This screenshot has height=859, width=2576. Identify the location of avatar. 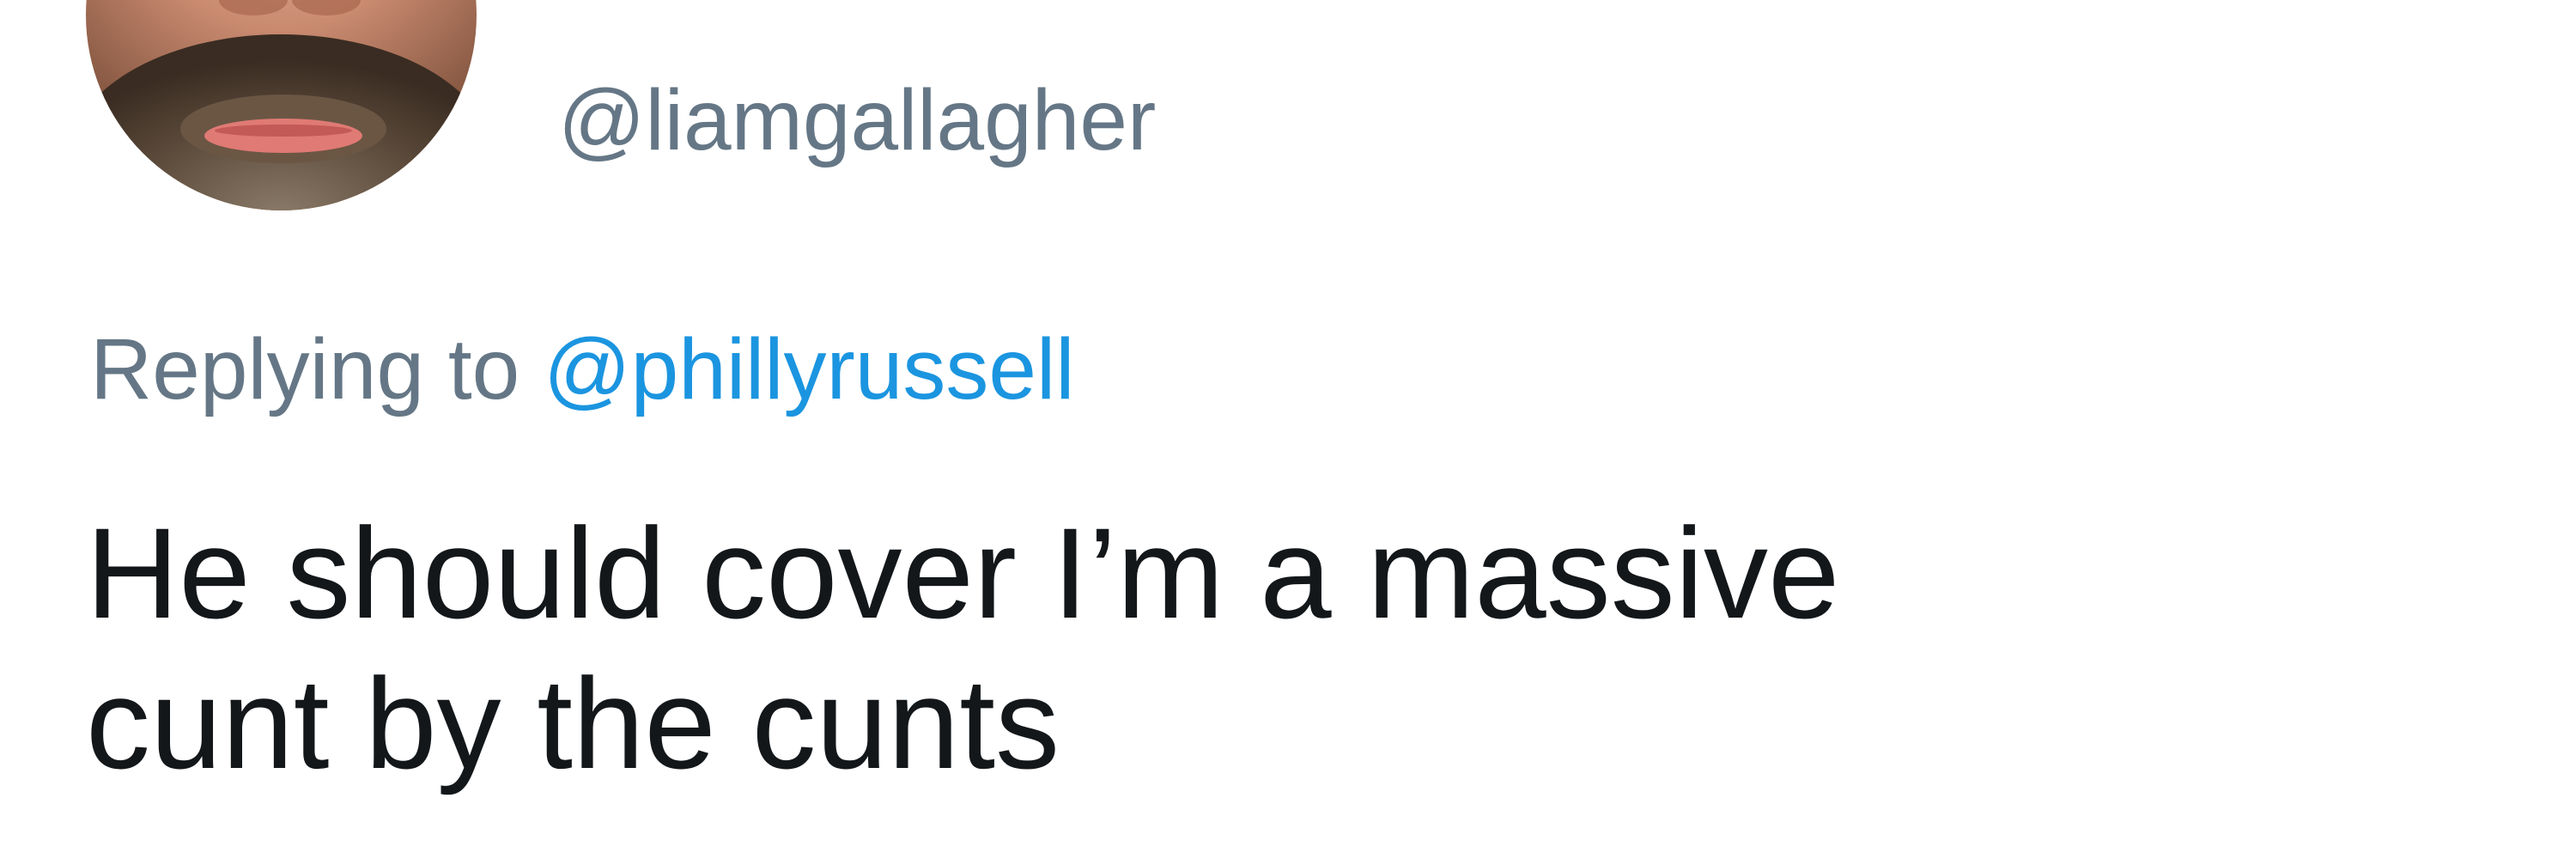
(281, 105).